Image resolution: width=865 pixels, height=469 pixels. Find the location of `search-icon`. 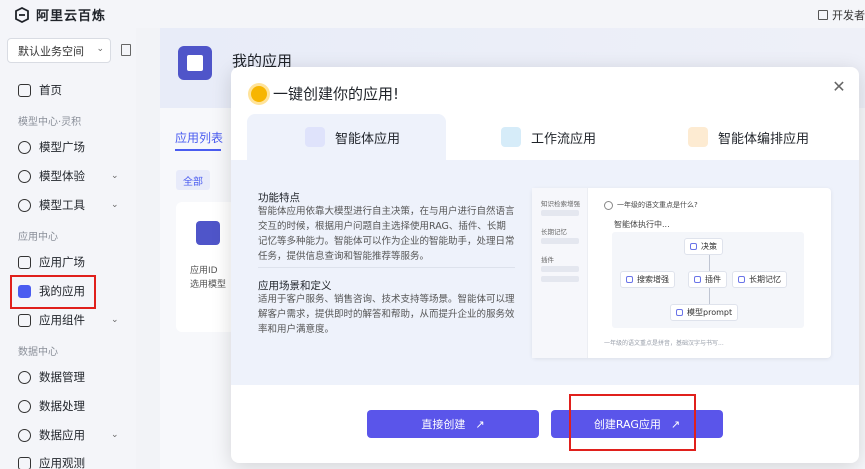

search-icon is located at coordinates (629, 279).